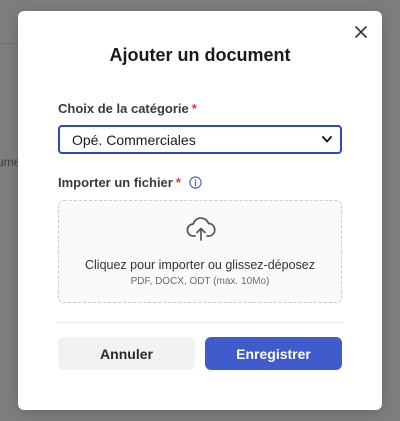 This screenshot has height=421, width=400. What do you see at coordinates (273, 353) in the screenshot?
I see `save-button: Enregistrer` at bounding box center [273, 353].